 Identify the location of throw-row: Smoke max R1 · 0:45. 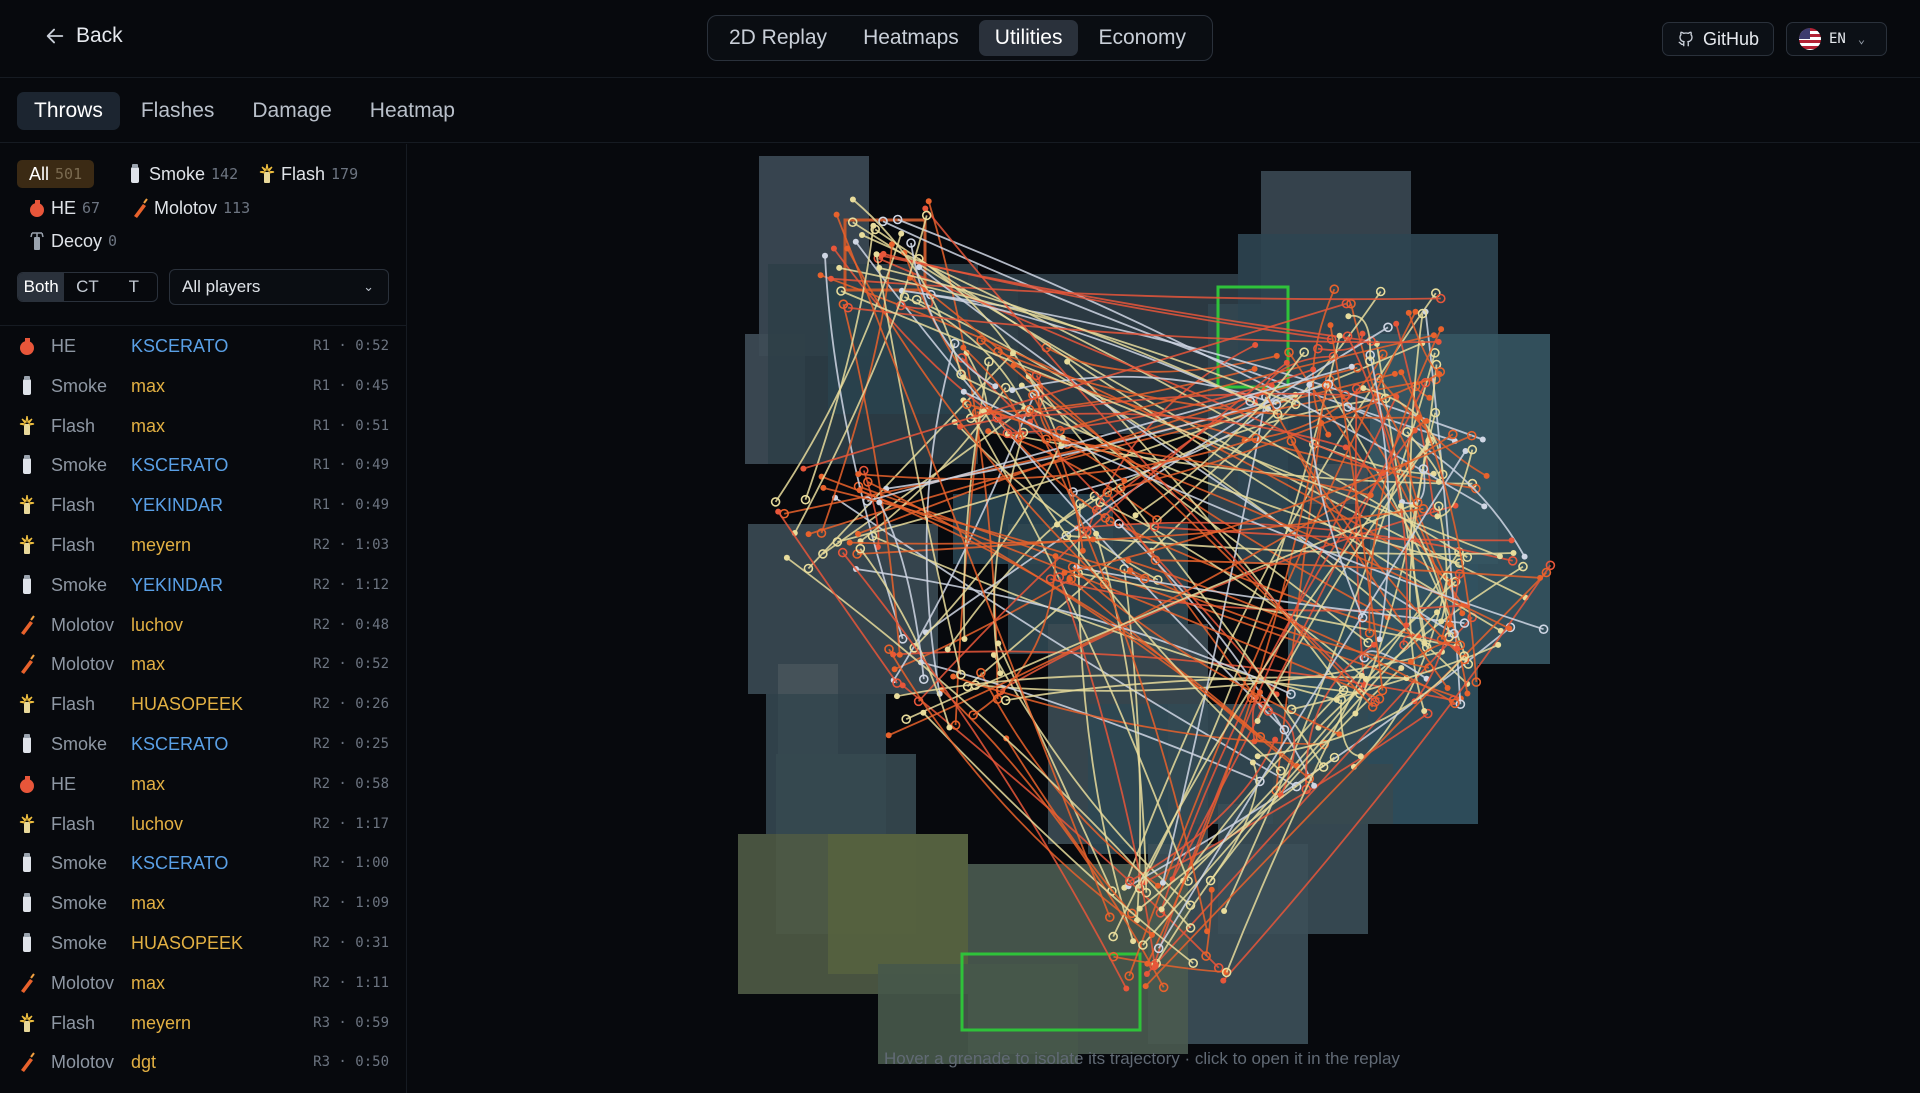
(203, 386).